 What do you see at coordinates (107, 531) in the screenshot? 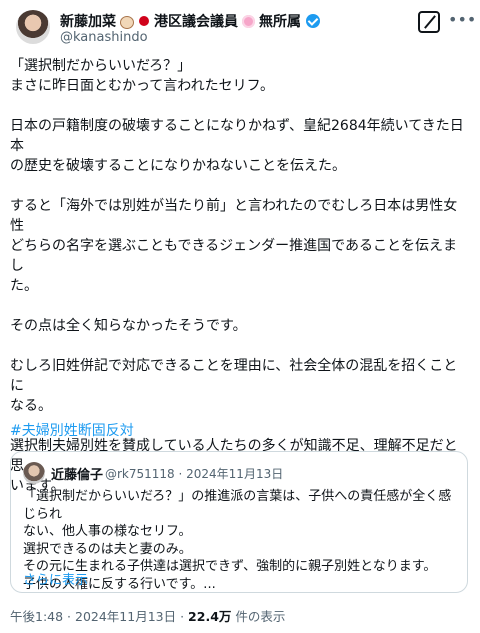
I see `quote-line: ない、他人事の様なセリフ。` at bounding box center [107, 531].